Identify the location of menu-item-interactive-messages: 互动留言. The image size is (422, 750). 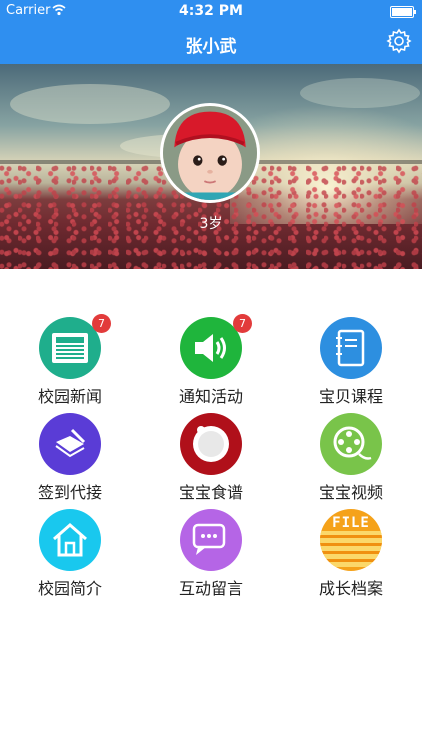
(211, 554).